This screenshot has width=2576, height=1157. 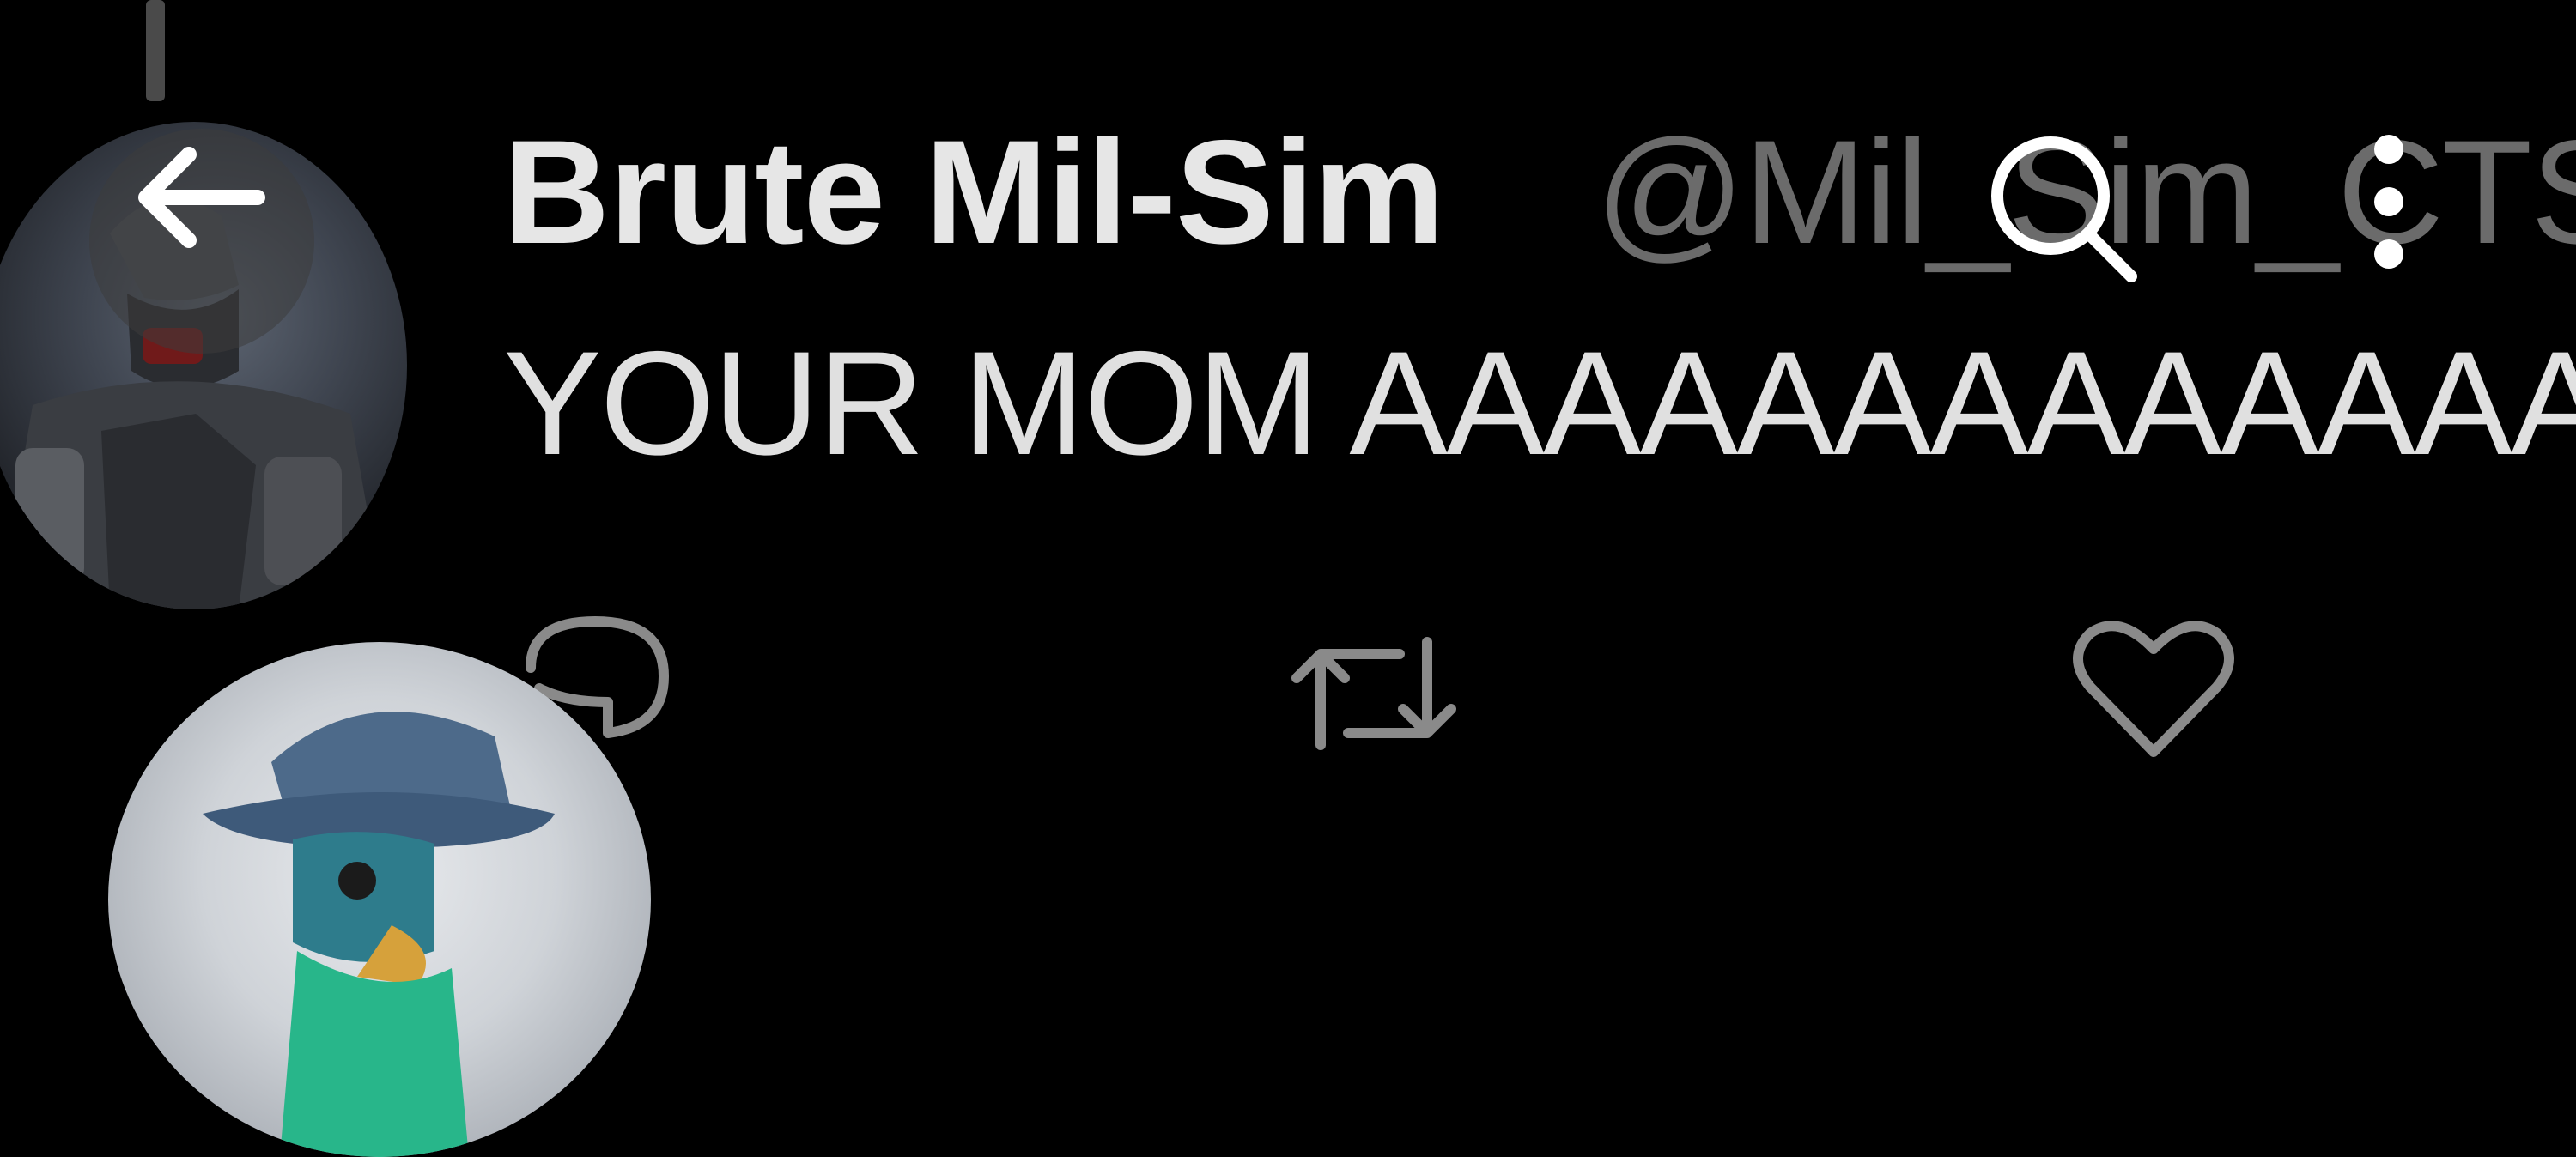 I want to click on search-icon, so click(x=2061, y=206).